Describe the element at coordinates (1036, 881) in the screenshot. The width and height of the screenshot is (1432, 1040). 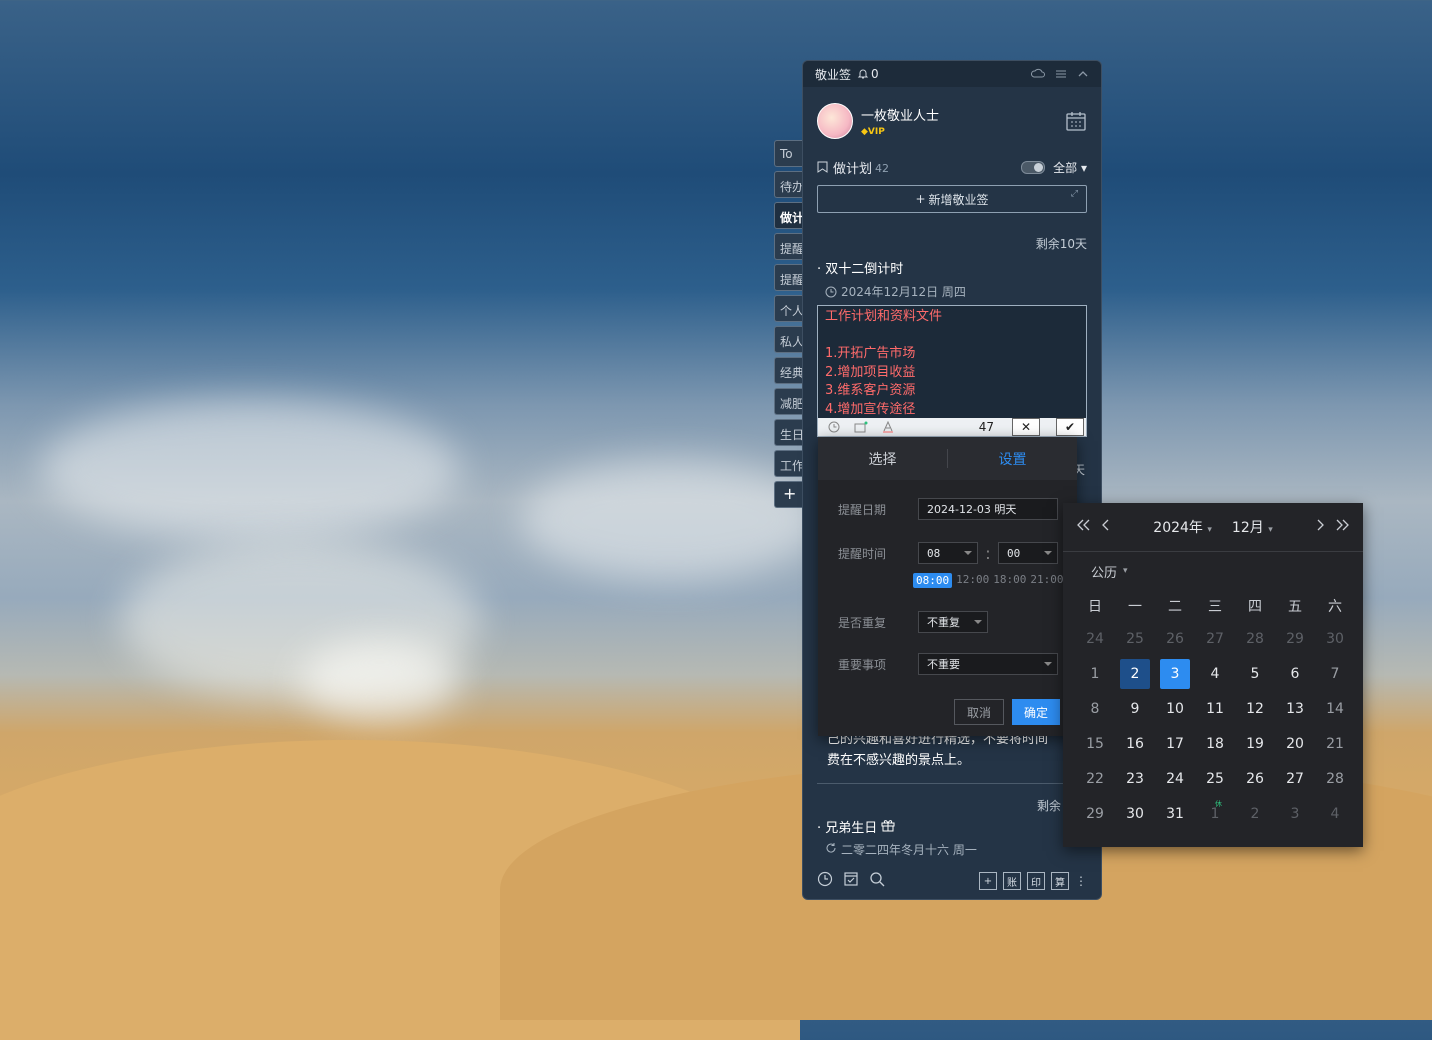
I see `print-button: 印` at that location.